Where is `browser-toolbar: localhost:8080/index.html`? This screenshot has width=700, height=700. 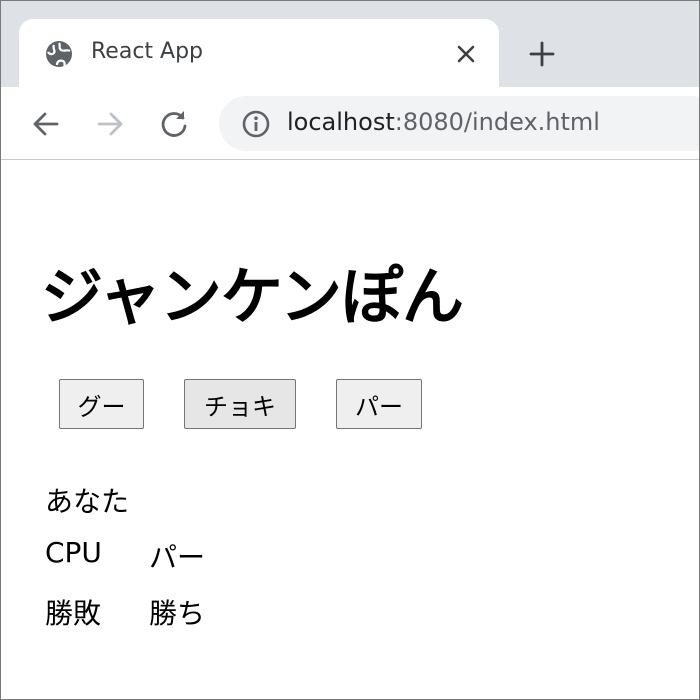 browser-toolbar: localhost:8080/index.html is located at coordinates (350, 123).